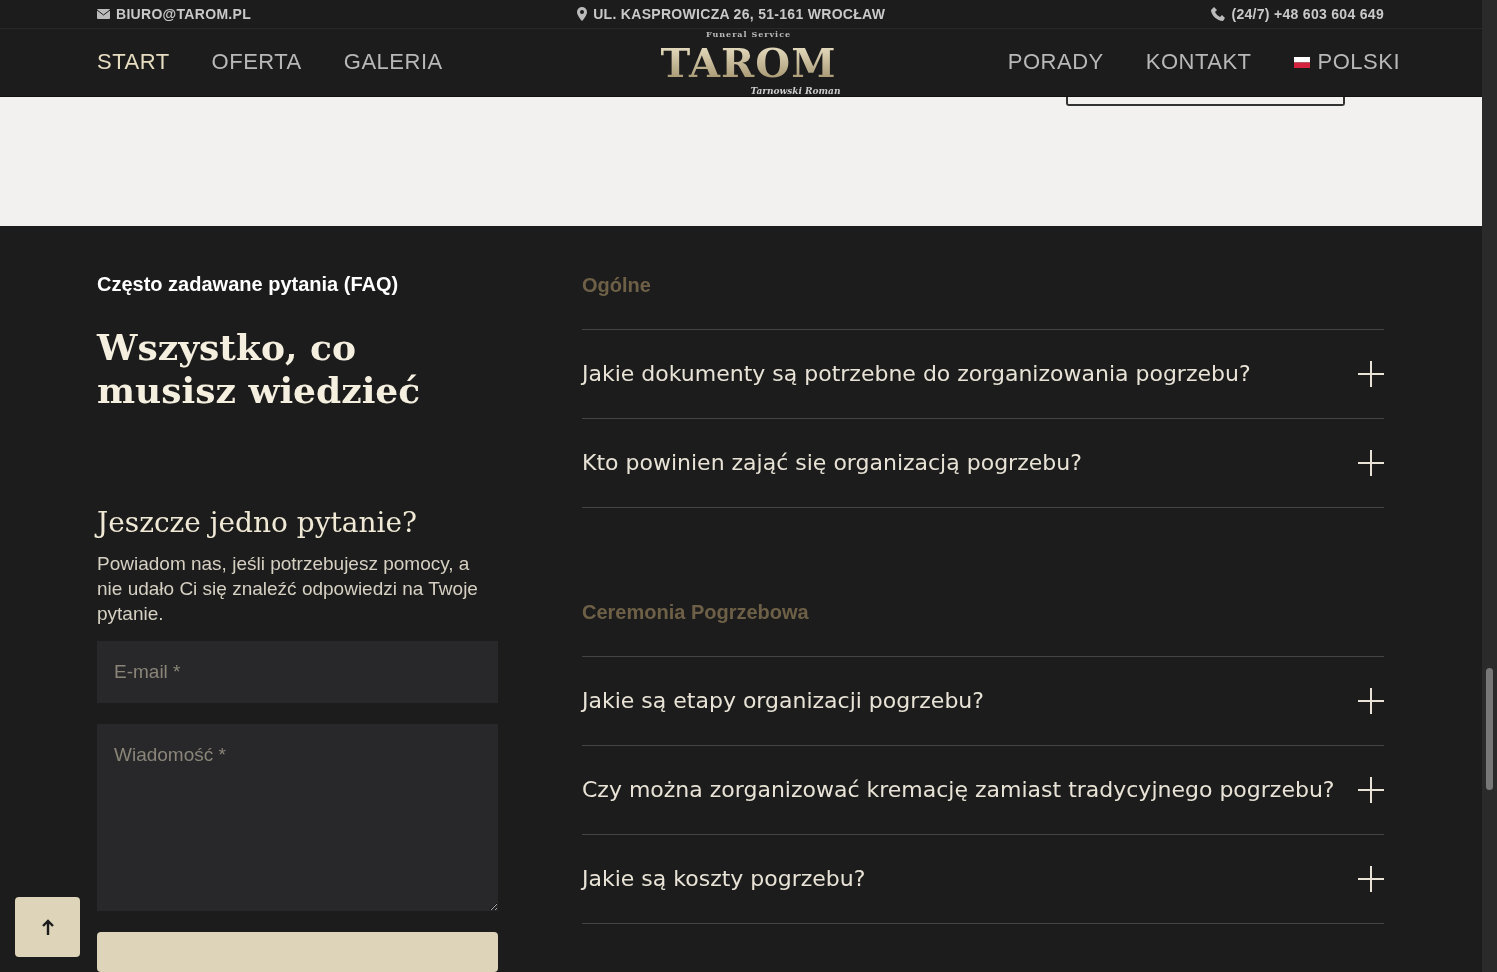 The width and height of the screenshot is (1497, 972). What do you see at coordinates (960, 790) in the screenshot?
I see `faq-question: Czy można zorganizować kremację zamiast tradycyjnego pogrzebu?` at bounding box center [960, 790].